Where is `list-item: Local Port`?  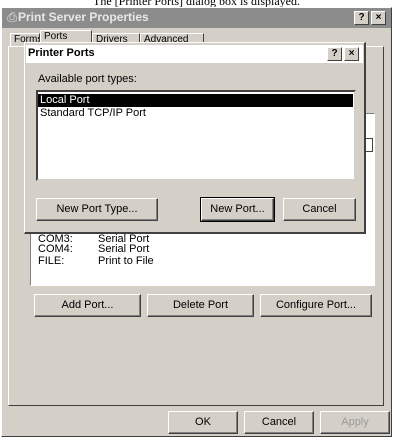 list-item: Local Port is located at coordinates (195, 100).